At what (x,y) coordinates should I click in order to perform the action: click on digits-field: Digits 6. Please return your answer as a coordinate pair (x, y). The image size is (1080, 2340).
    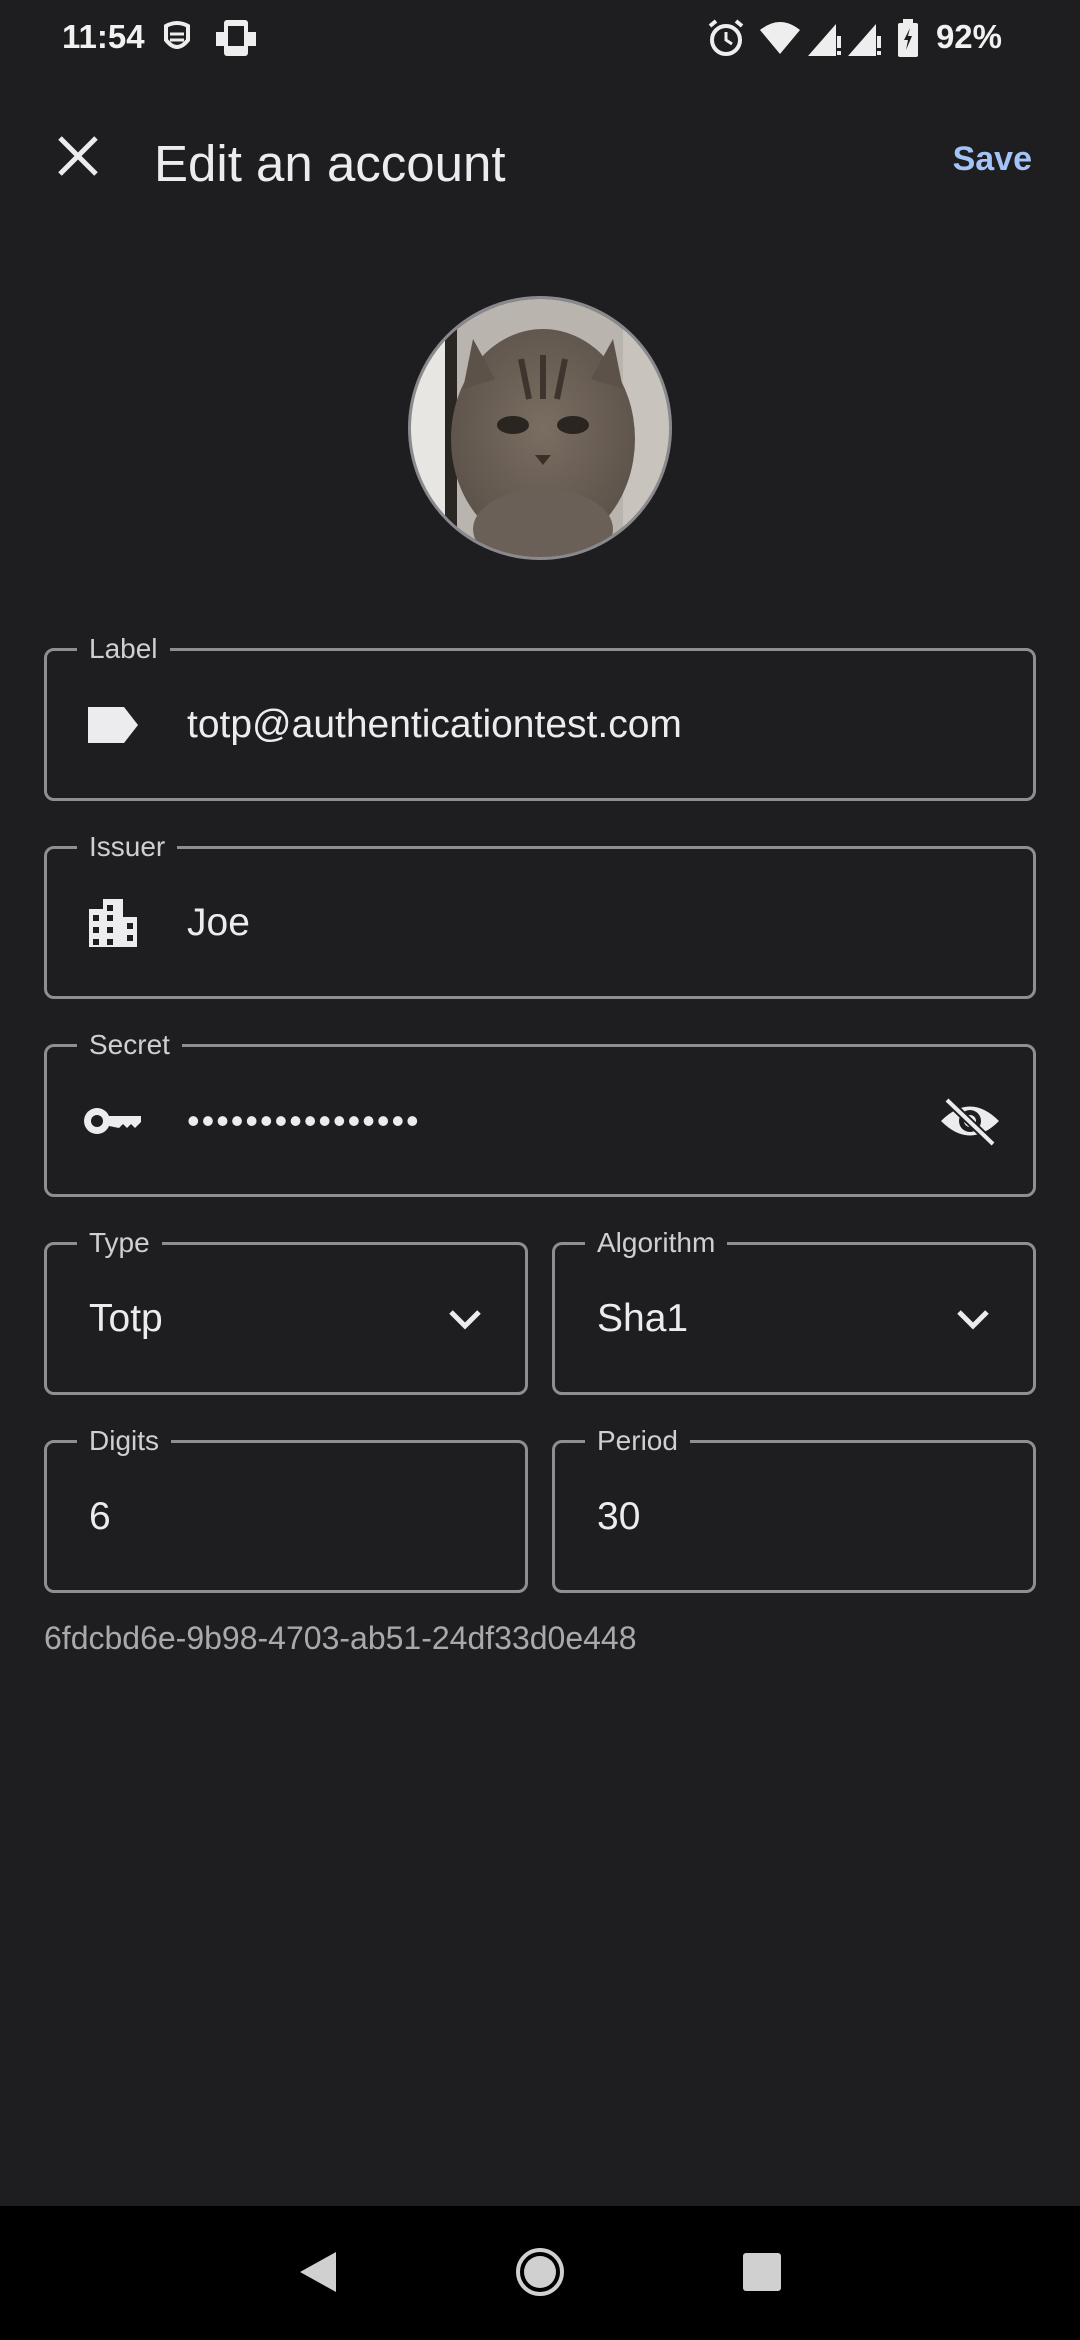
    Looking at the image, I should click on (286, 1508).